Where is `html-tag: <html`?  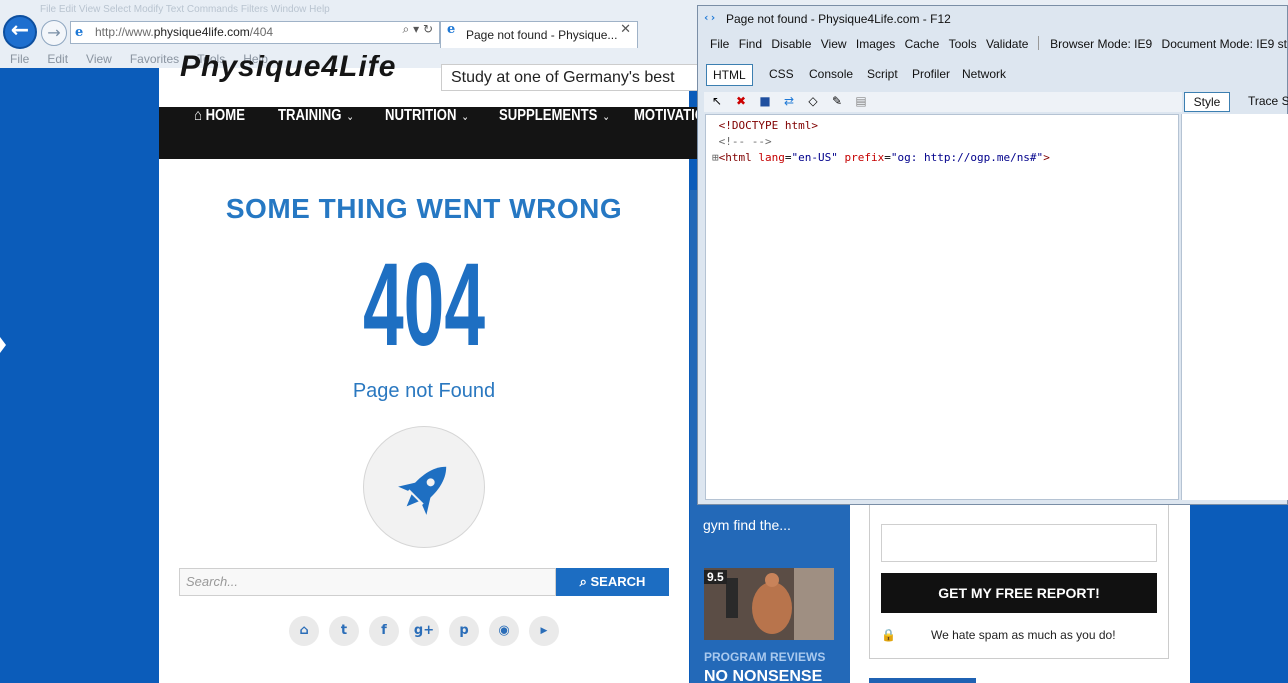
html-tag: <html is located at coordinates (735, 157).